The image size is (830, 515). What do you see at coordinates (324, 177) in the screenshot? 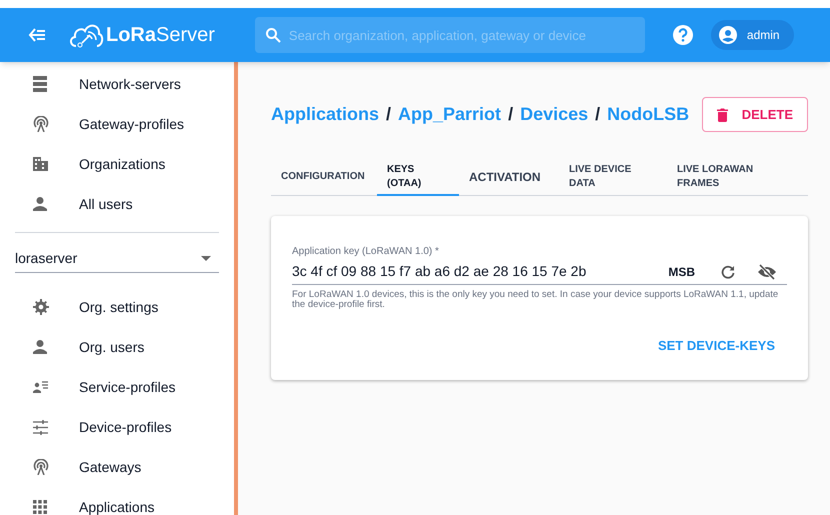
I see `tab: CONFIGURATION` at bounding box center [324, 177].